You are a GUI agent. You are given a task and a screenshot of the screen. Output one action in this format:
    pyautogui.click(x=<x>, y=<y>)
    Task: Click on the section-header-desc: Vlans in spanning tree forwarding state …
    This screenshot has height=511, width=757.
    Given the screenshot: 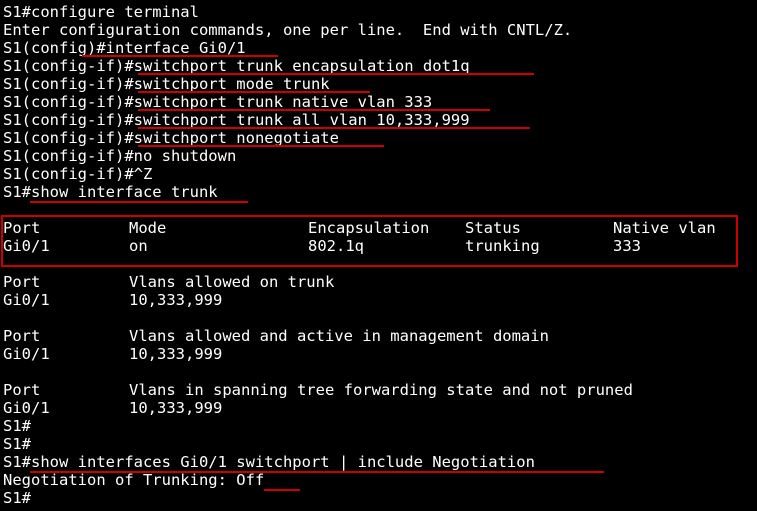 What is the action you would take?
    pyautogui.click(x=381, y=390)
    